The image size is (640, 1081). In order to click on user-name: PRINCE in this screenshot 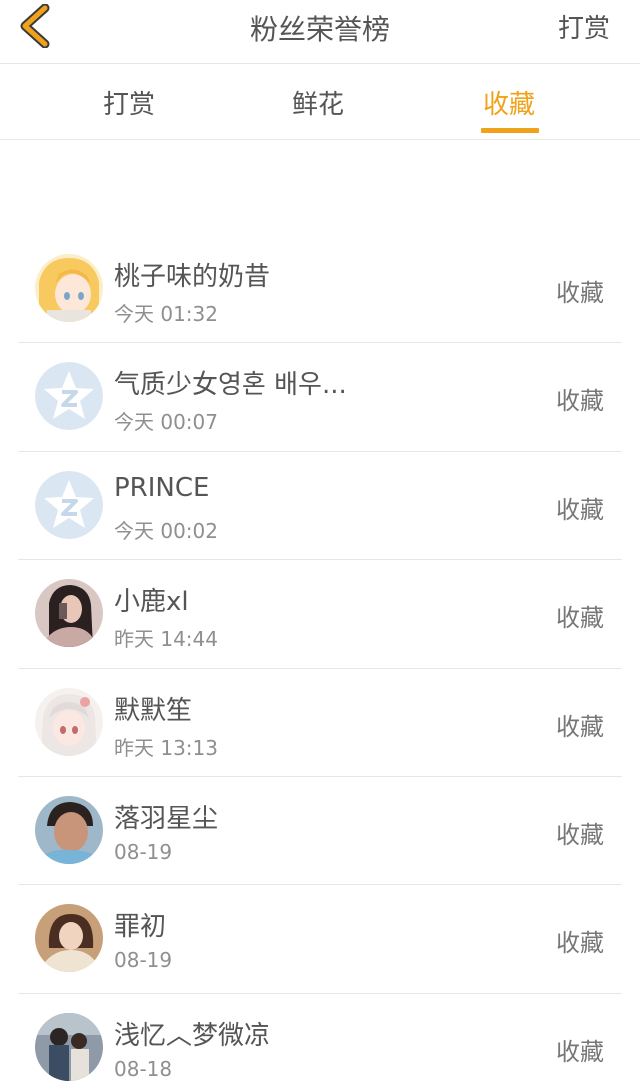, I will do `click(162, 487)`.